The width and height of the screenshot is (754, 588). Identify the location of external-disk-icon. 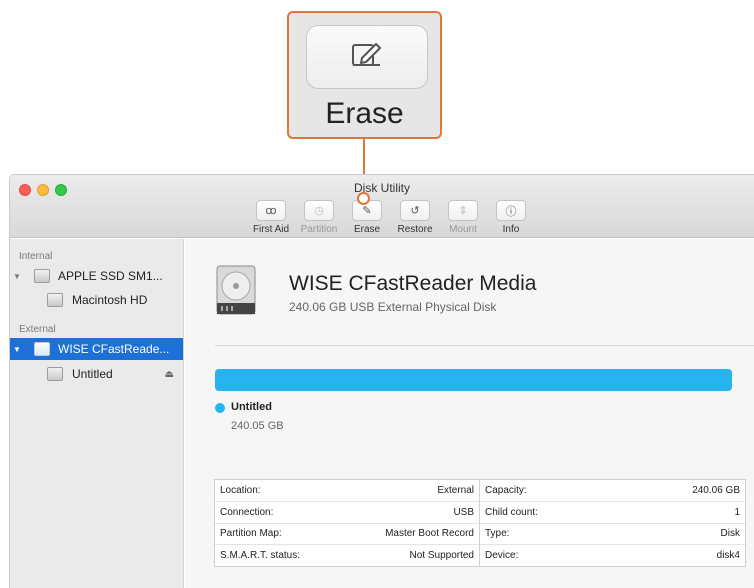
(42, 349).